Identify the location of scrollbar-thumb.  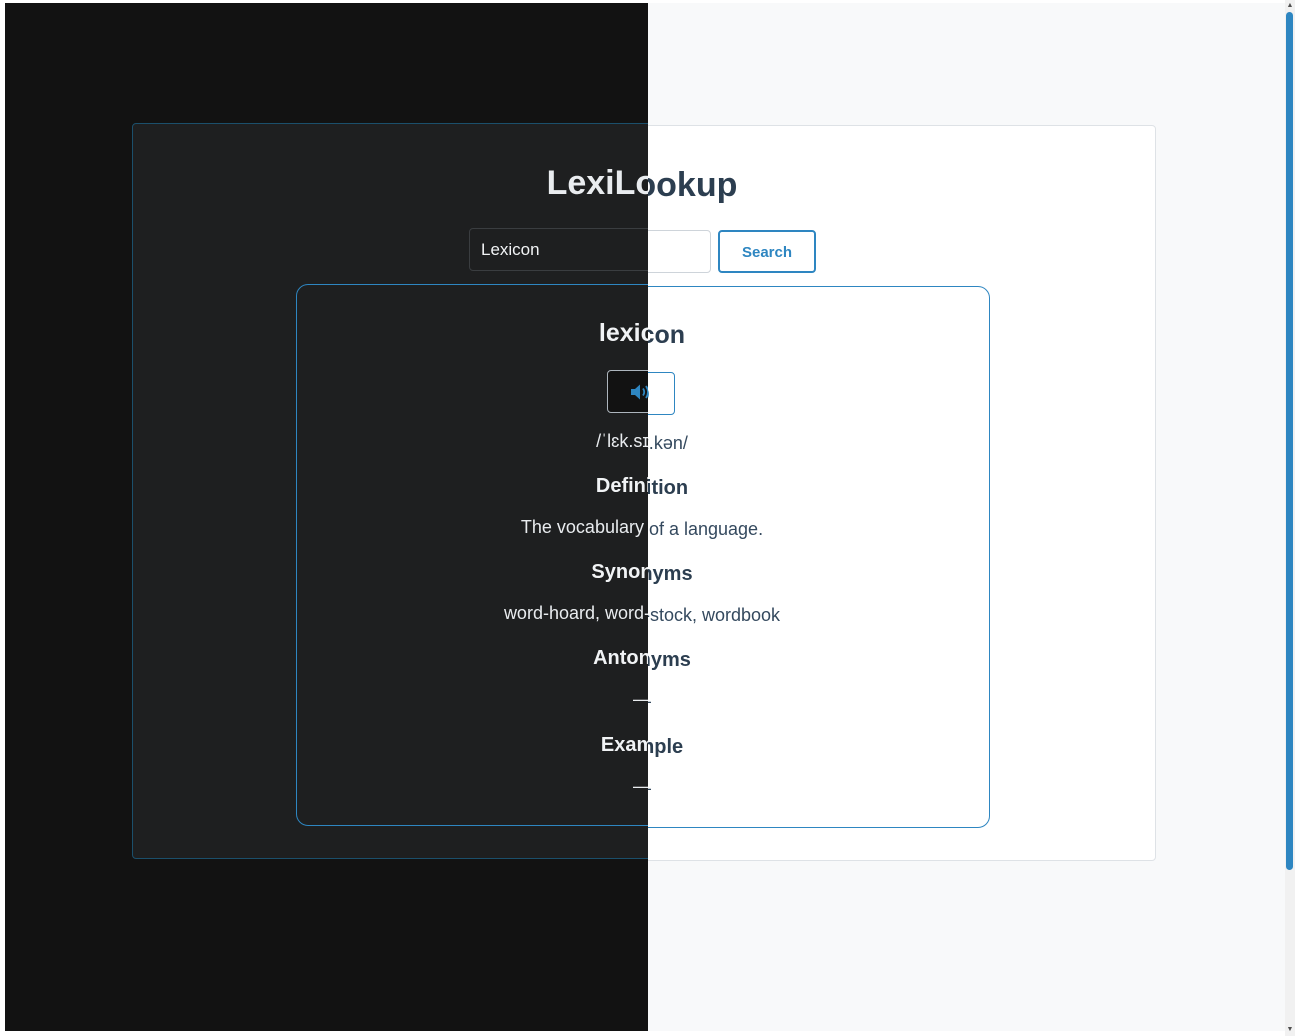
(1289, 441).